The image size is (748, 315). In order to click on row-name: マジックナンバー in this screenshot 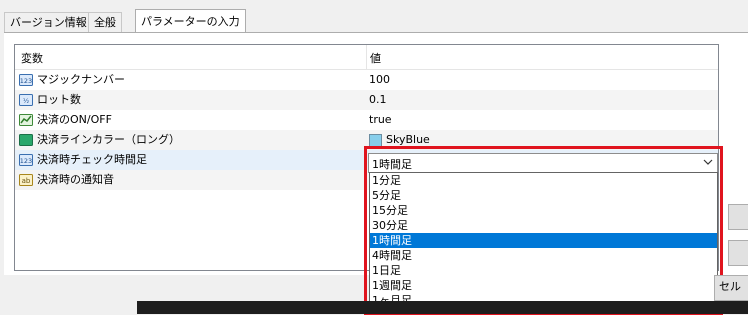, I will do `click(81, 79)`.